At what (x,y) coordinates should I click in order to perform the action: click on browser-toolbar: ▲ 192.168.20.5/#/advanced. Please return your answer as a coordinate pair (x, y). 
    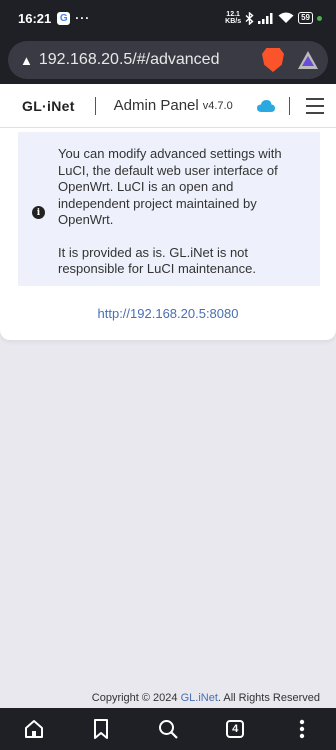
    Looking at the image, I should click on (168, 60).